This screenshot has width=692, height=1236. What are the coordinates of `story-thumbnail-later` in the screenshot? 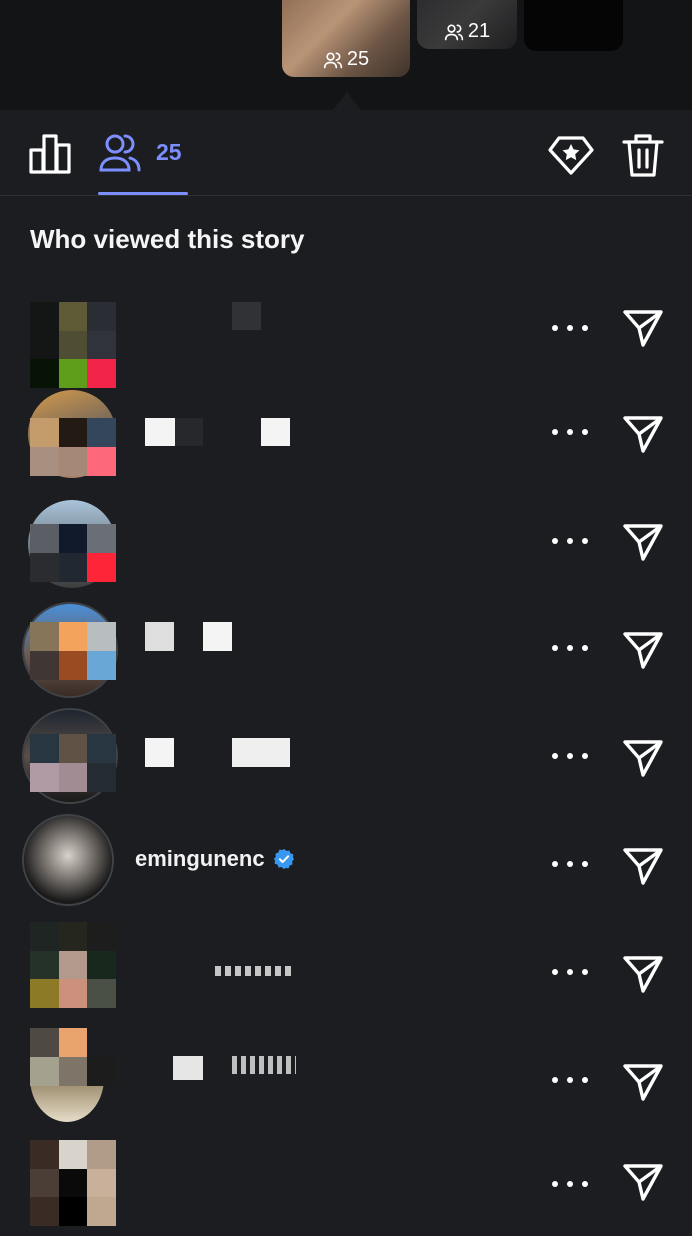 It's located at (573, 25).